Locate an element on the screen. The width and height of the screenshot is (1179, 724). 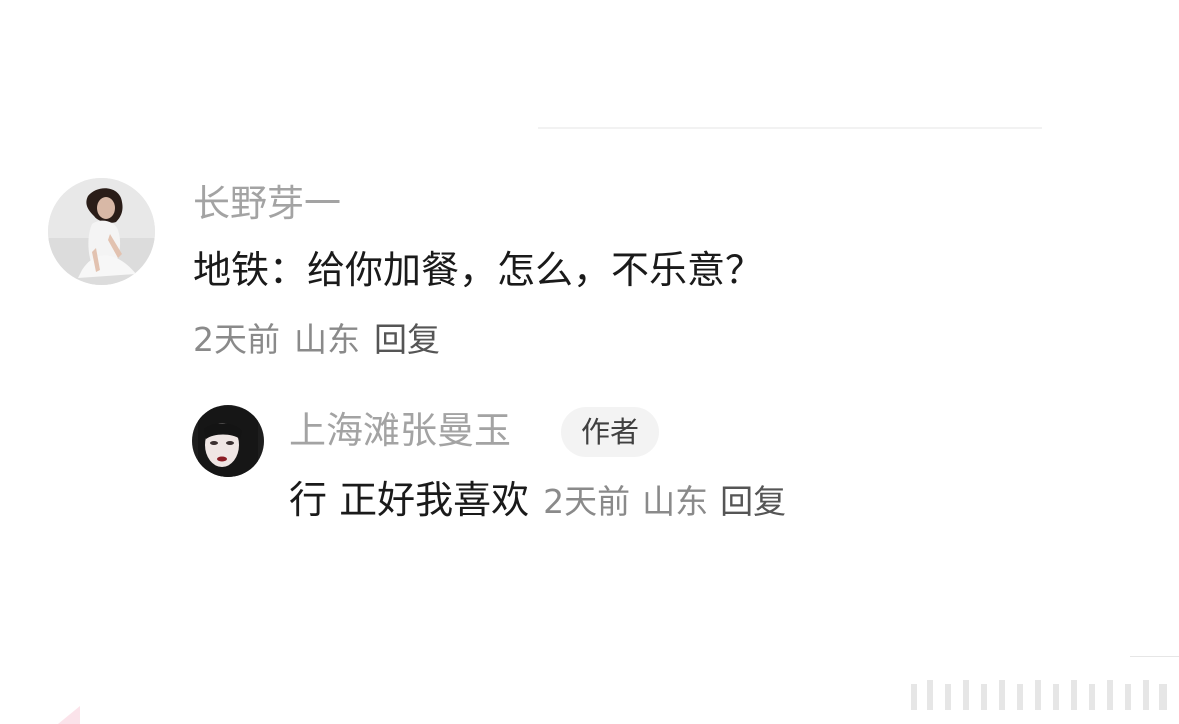
reply-content: 行 正好我喜欢 2天前 山东 回复 is located at coordinates (543, 501).